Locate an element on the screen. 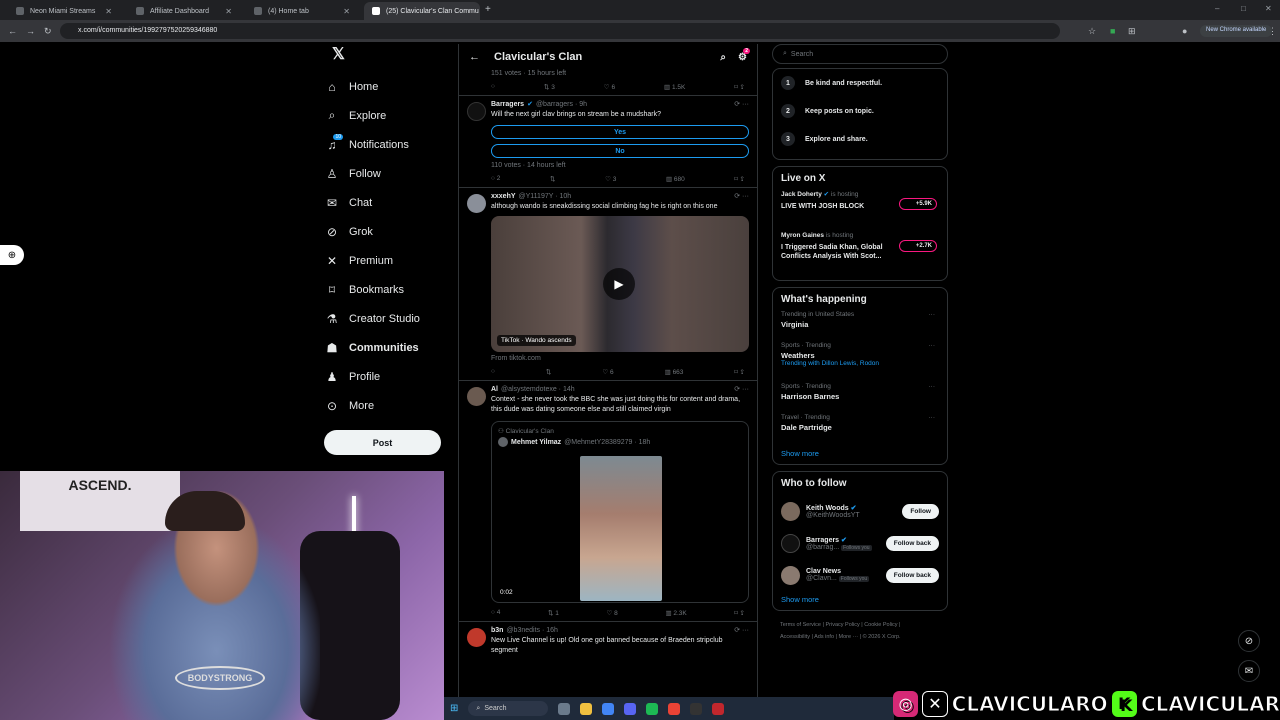  tab-clan: (25) Clavicular's Clan Commu✕ is located at coordinates (422, 11).